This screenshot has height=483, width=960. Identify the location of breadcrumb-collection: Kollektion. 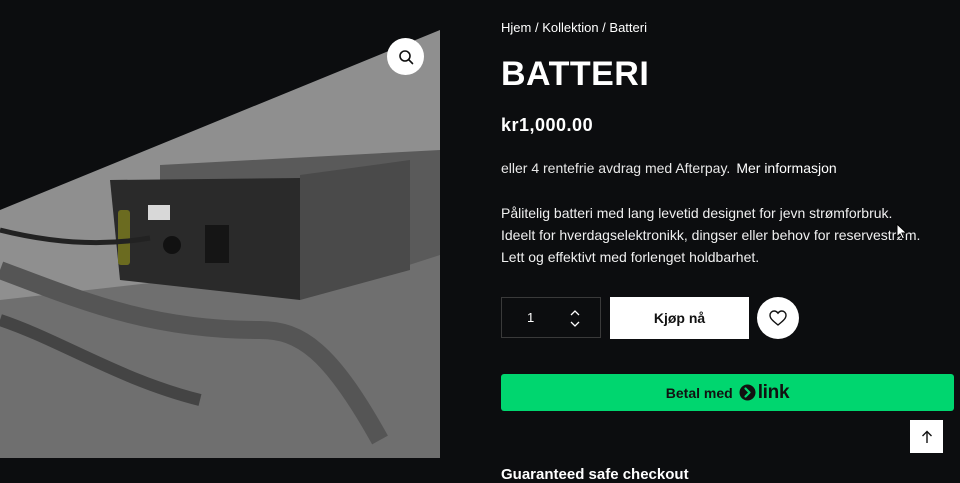
(570, 27).